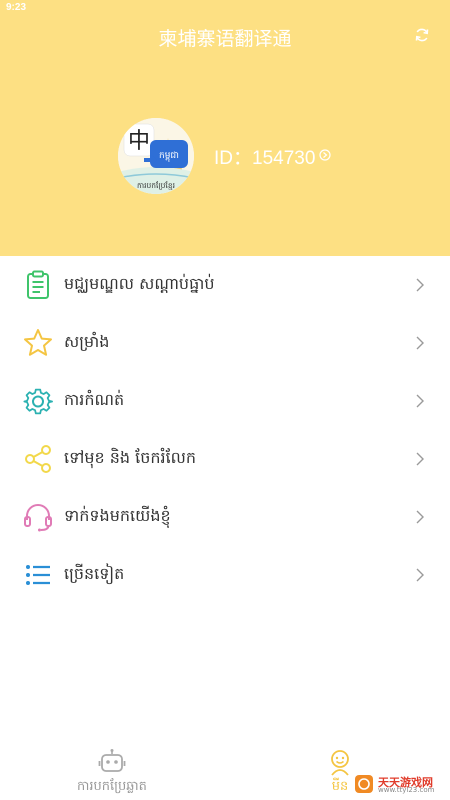 This screenshot has width=450, height=800. Describe the element at coordinates (225, 343) in the screenshot. I see `menu-item-favorites: សម្រាំង` at that location.